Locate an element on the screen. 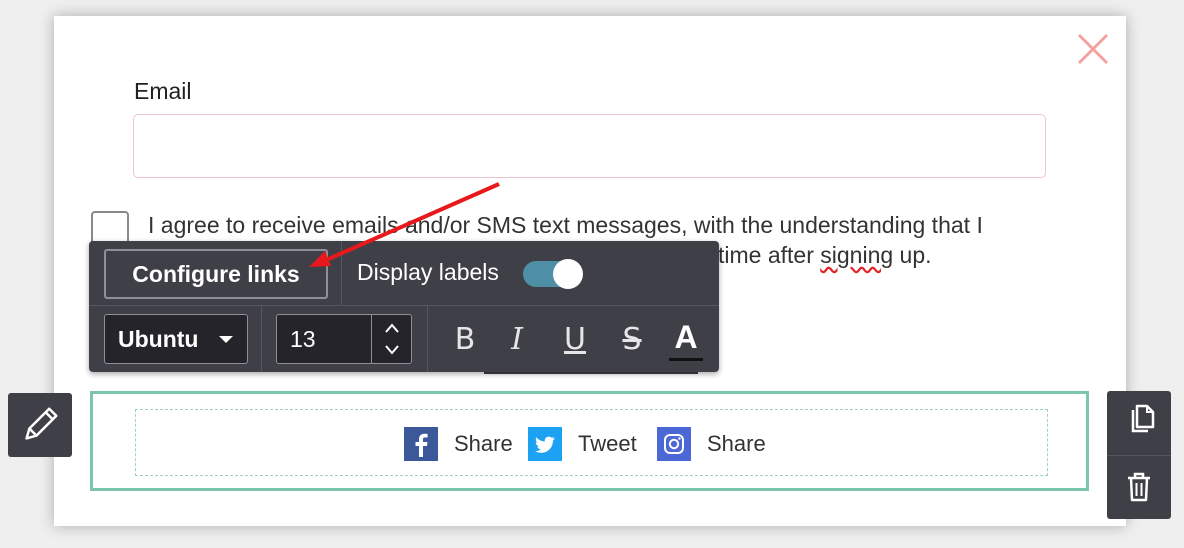  copy-icon is located at coordinates (1143, 418).